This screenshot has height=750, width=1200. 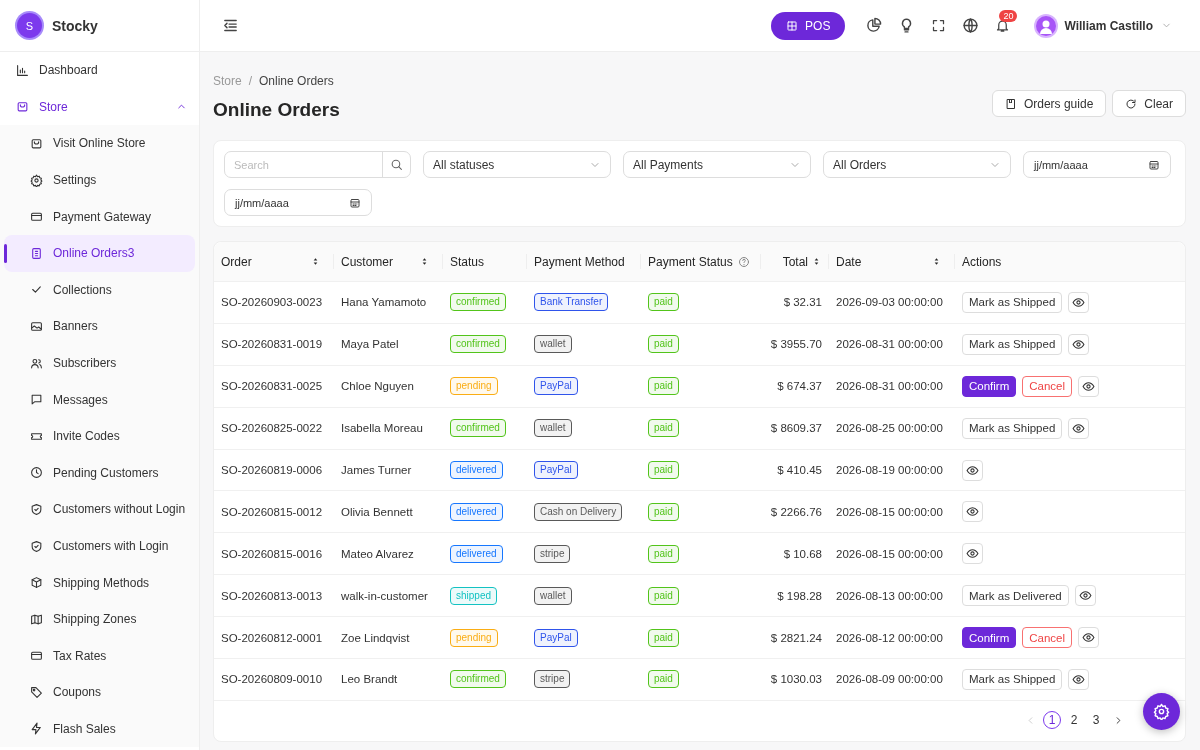 I want to click on status-tag: confirmed, so click(x=478, y=302).